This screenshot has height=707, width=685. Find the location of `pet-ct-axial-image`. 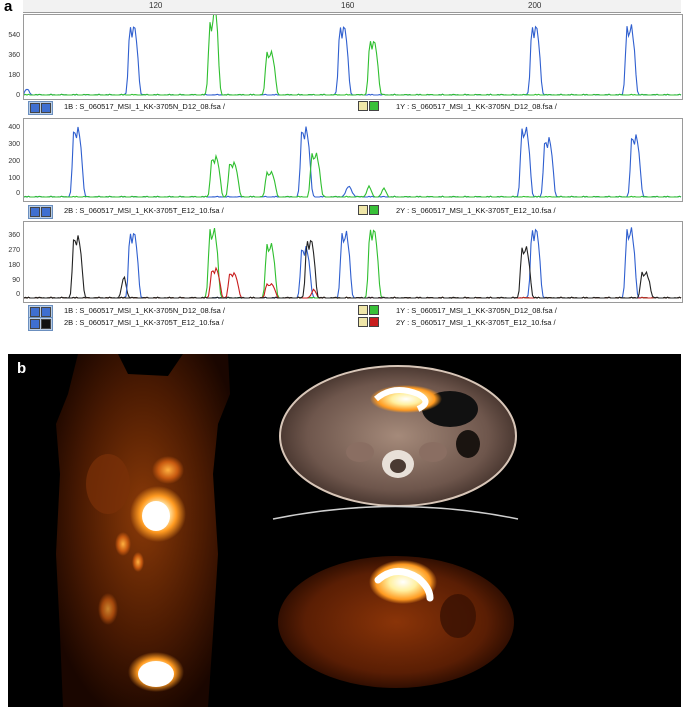

pet-ct-axial-image is located at coordinates (395, 442).